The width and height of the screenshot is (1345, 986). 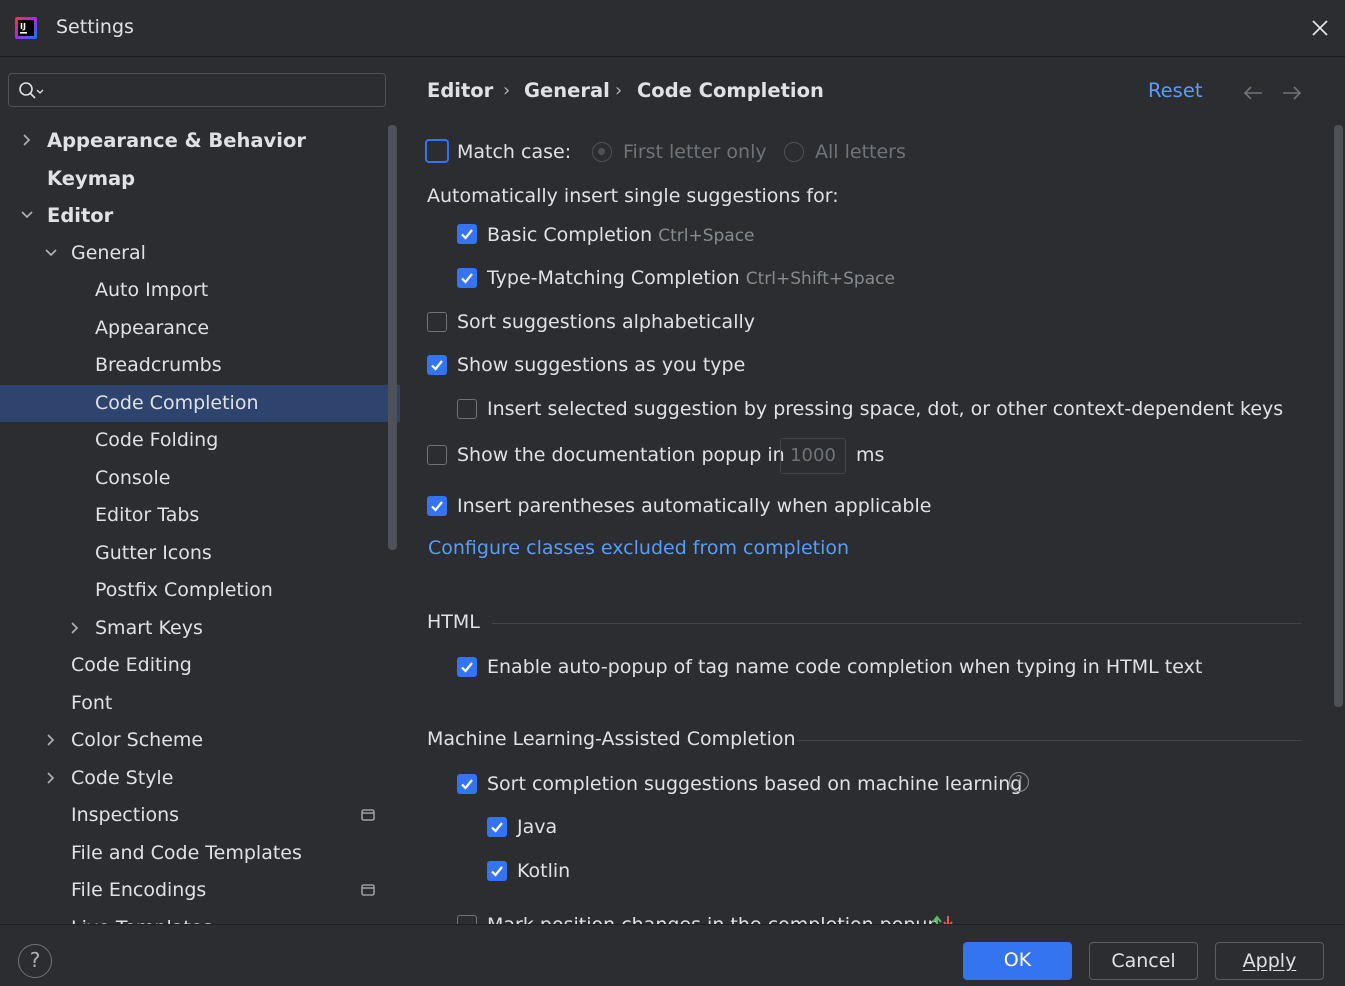 What do you see at coordinates (813, 456) in the screenshot?
I see `doc-popup-delay-field: 1000` at bounding box center [813, 456].